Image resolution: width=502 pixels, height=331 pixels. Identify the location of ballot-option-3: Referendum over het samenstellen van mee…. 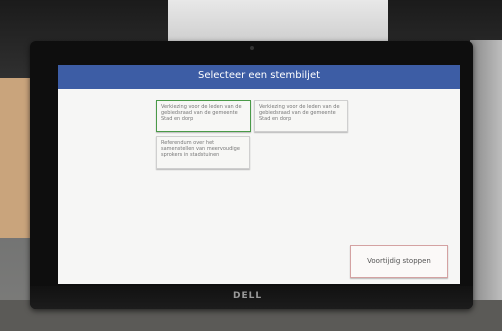
(203, 152).